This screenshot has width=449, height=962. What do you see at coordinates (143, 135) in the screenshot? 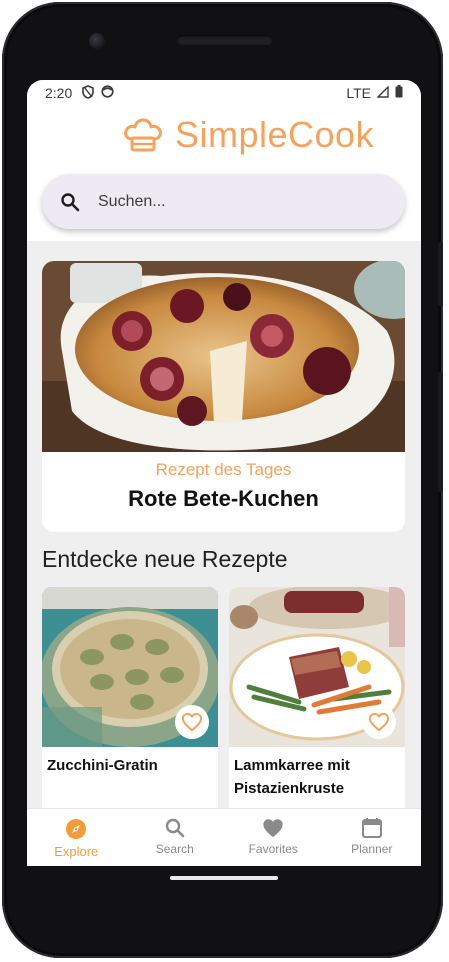
I see `chef-hat-icon` at bounding box center [143, 135].